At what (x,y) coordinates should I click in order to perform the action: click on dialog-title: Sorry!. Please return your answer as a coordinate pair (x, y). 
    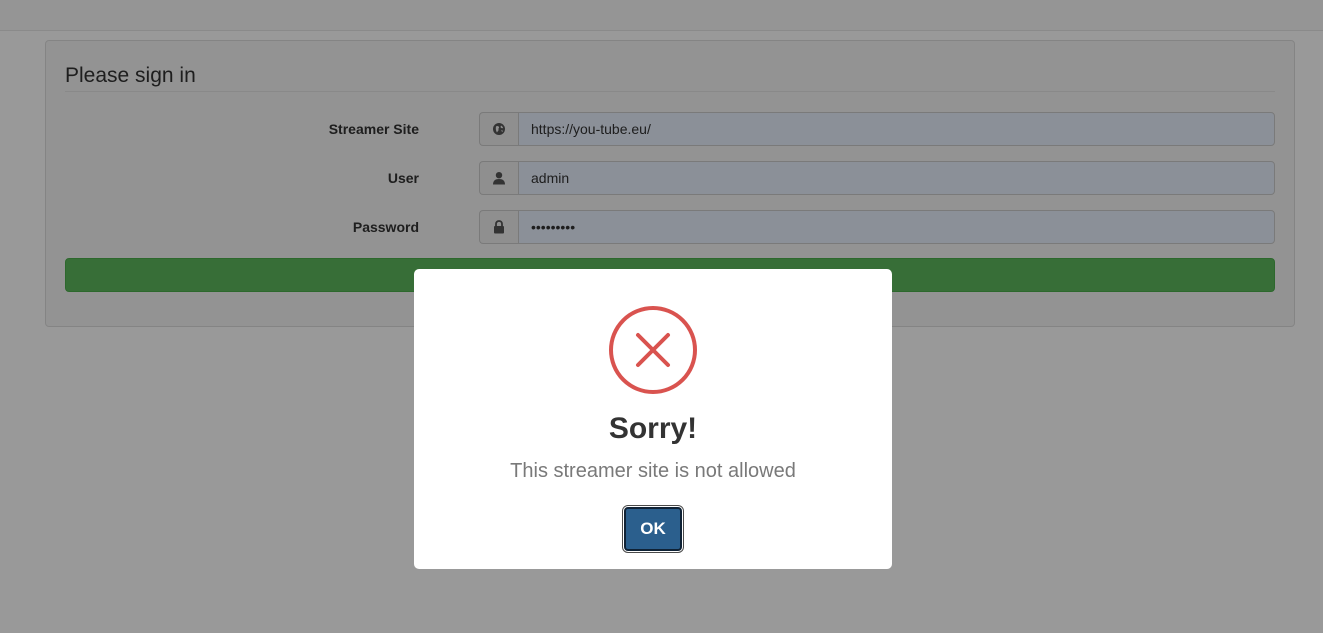
    Looking at the image, I should click on (653, 428).